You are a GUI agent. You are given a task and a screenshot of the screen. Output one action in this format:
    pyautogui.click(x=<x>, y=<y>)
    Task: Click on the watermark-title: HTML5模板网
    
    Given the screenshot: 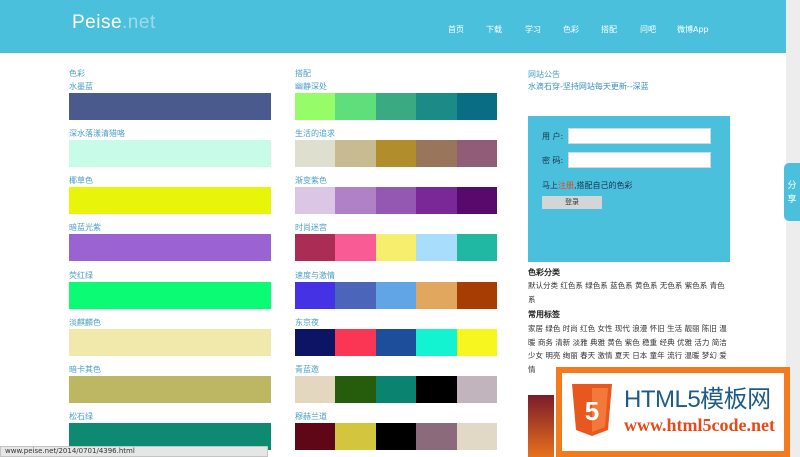 What is the action you would take?
    pyautogui.click(x=697, y=399)
    